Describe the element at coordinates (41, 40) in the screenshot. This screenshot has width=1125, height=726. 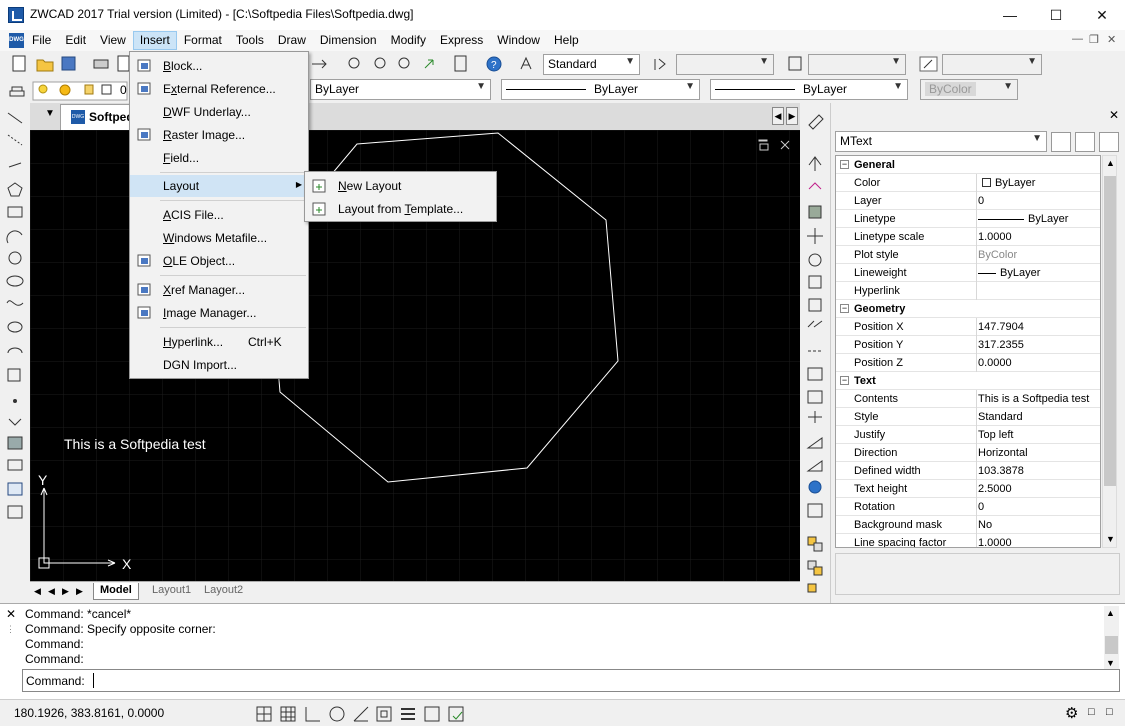
I see `menu-file: File` at that location.